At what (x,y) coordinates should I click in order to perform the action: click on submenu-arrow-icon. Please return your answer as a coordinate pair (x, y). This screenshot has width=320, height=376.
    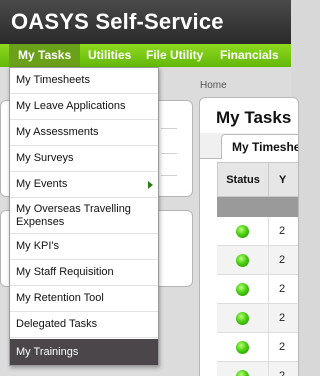
    Looking at the image, I should click on (150, 184).